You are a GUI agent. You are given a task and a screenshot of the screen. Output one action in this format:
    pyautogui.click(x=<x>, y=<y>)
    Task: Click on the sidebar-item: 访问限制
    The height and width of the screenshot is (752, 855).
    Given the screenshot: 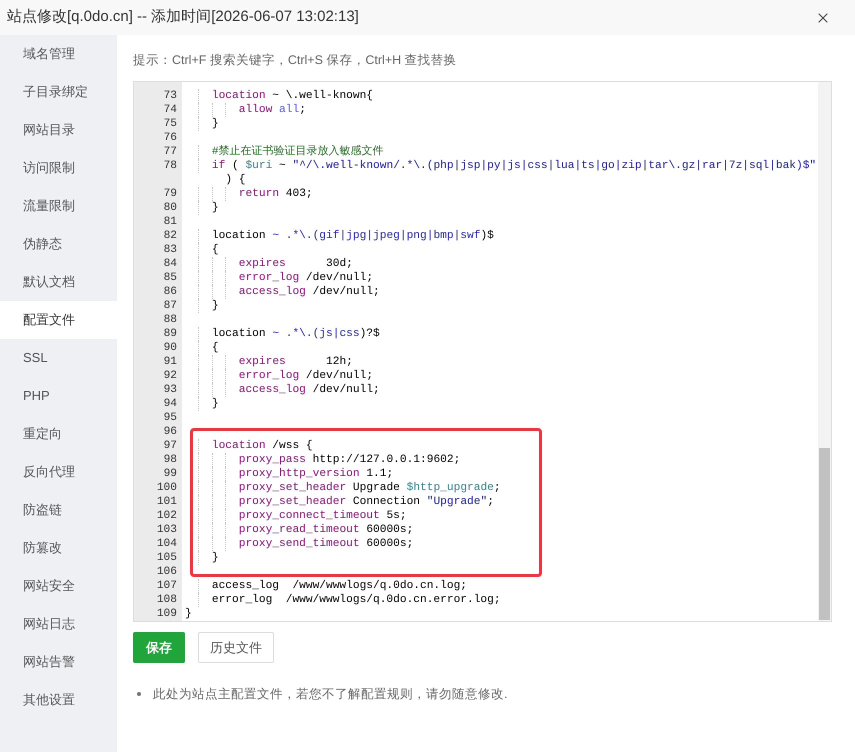 What is the action you would take?
    pyautogui.click(x=58, y=168)
    